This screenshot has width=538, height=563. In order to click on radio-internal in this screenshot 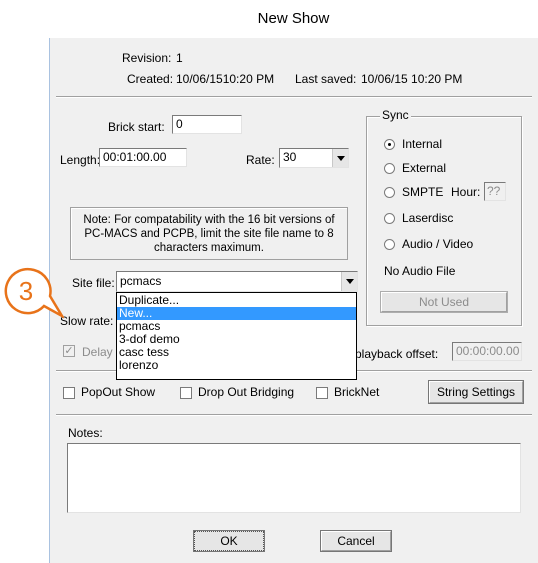, I will do `click(389, 144)`.